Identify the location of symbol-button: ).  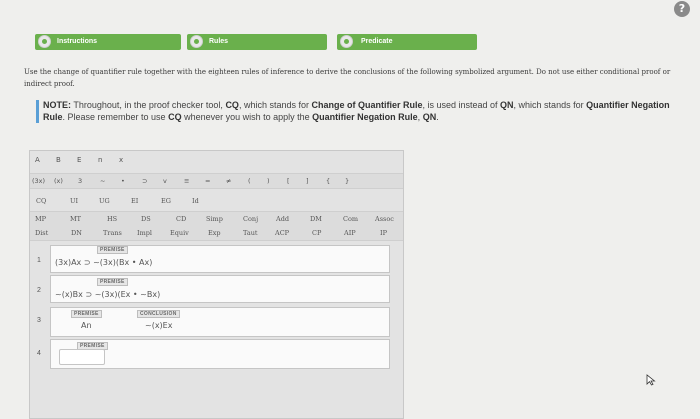
(268, 181).